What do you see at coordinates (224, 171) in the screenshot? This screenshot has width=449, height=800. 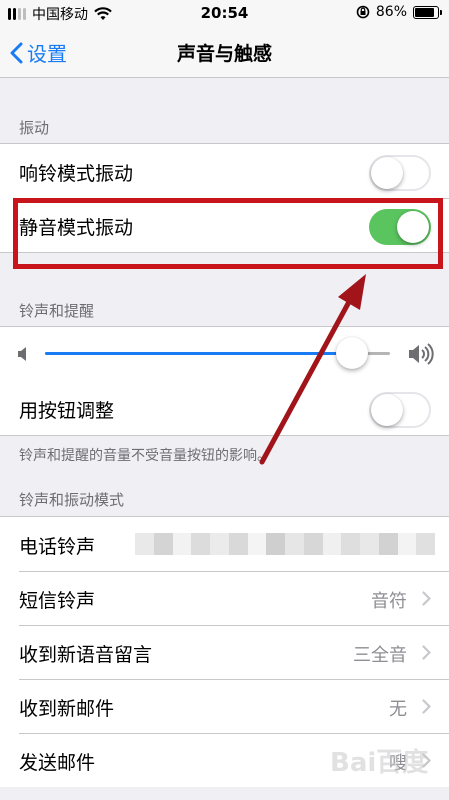 I see `vibrate-on-ring-row: 响铃模式振动` at bounding box center [224, 171].